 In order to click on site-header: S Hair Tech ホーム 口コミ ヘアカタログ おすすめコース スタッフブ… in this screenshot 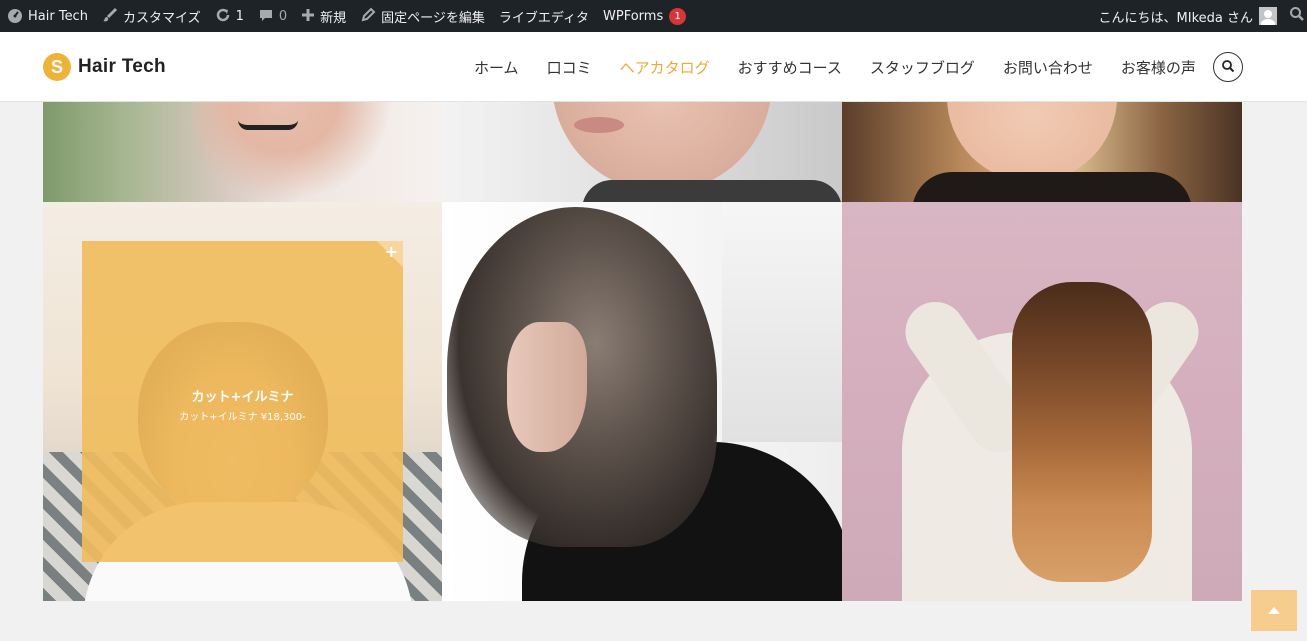, I will do `click(653, 67)`.